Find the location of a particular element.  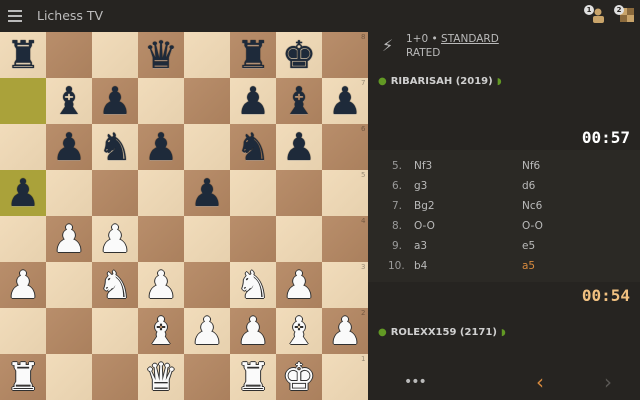

top-bar: Lichess TV 1 2 is located at coordinates (320, 16).